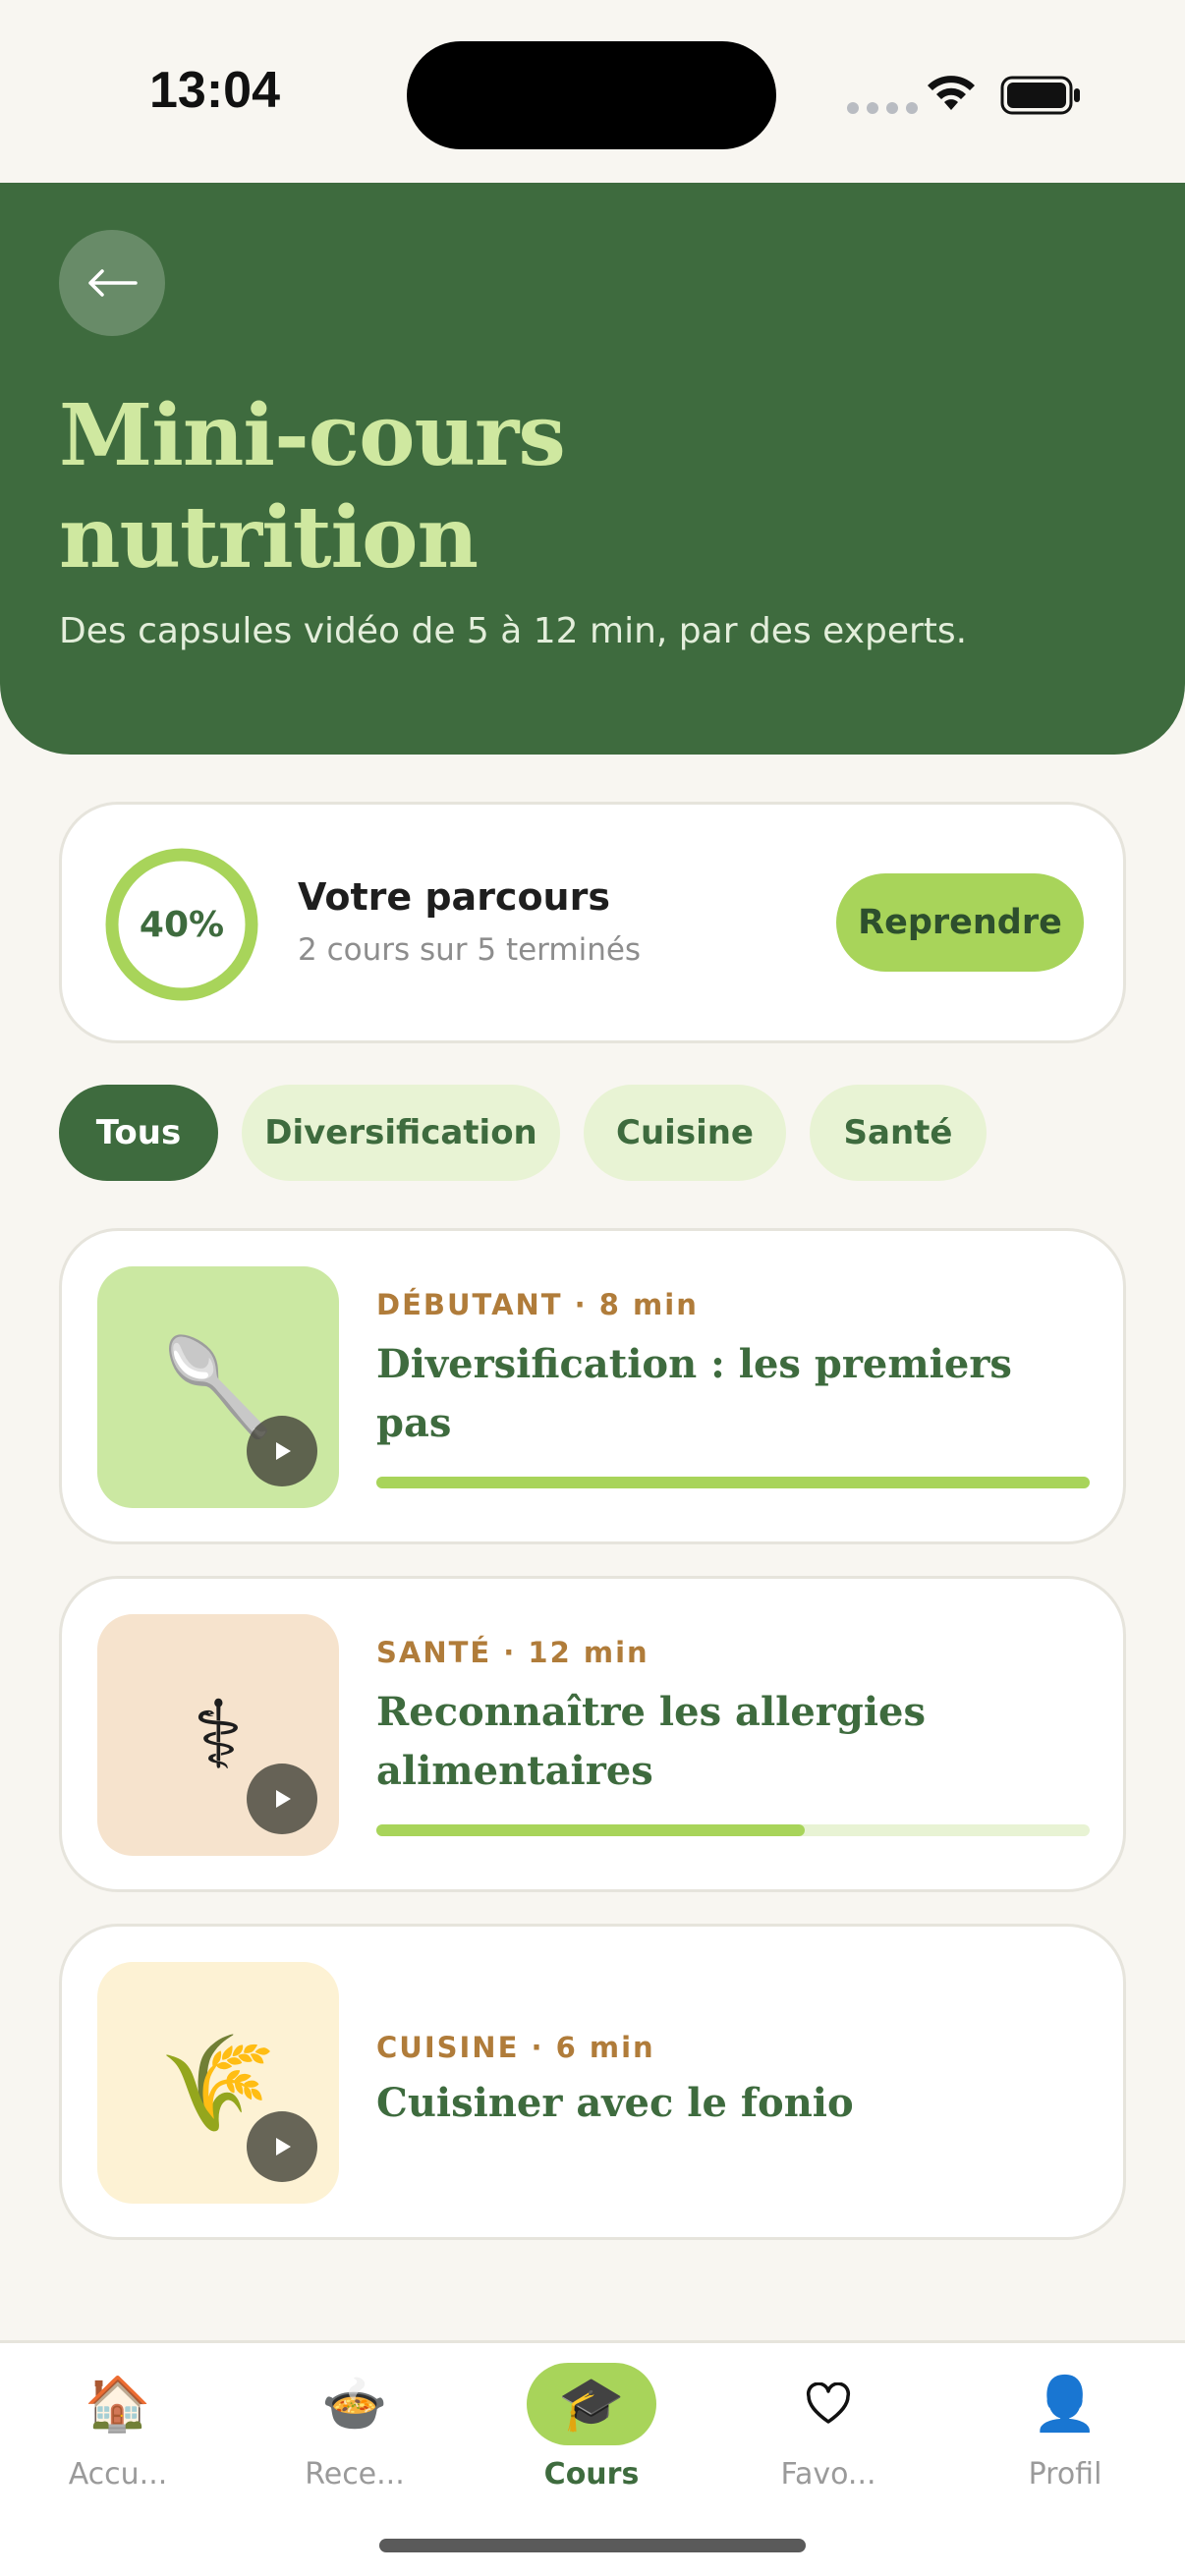 This screenshot has height=2576, width=1185. Describe the element at coordinates (592, 95) in the screenshot. I see `dynamic-island` at that location.